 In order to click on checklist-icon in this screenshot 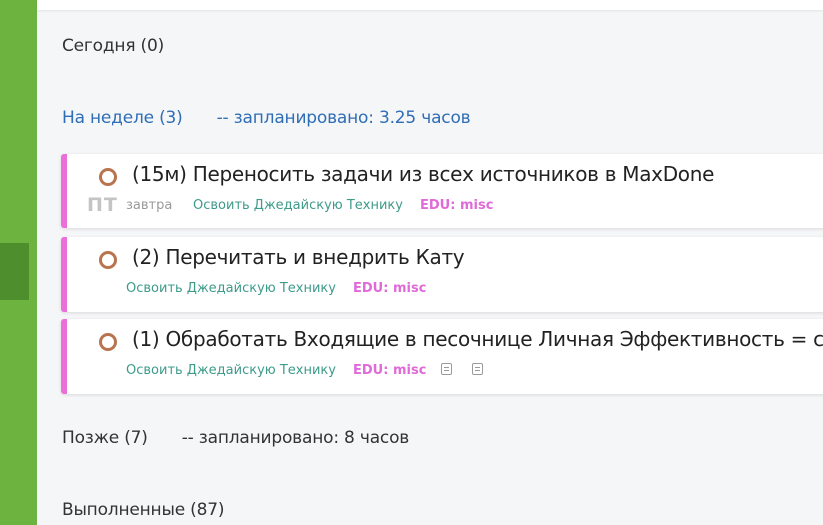, I will do `click(446, 369)`.